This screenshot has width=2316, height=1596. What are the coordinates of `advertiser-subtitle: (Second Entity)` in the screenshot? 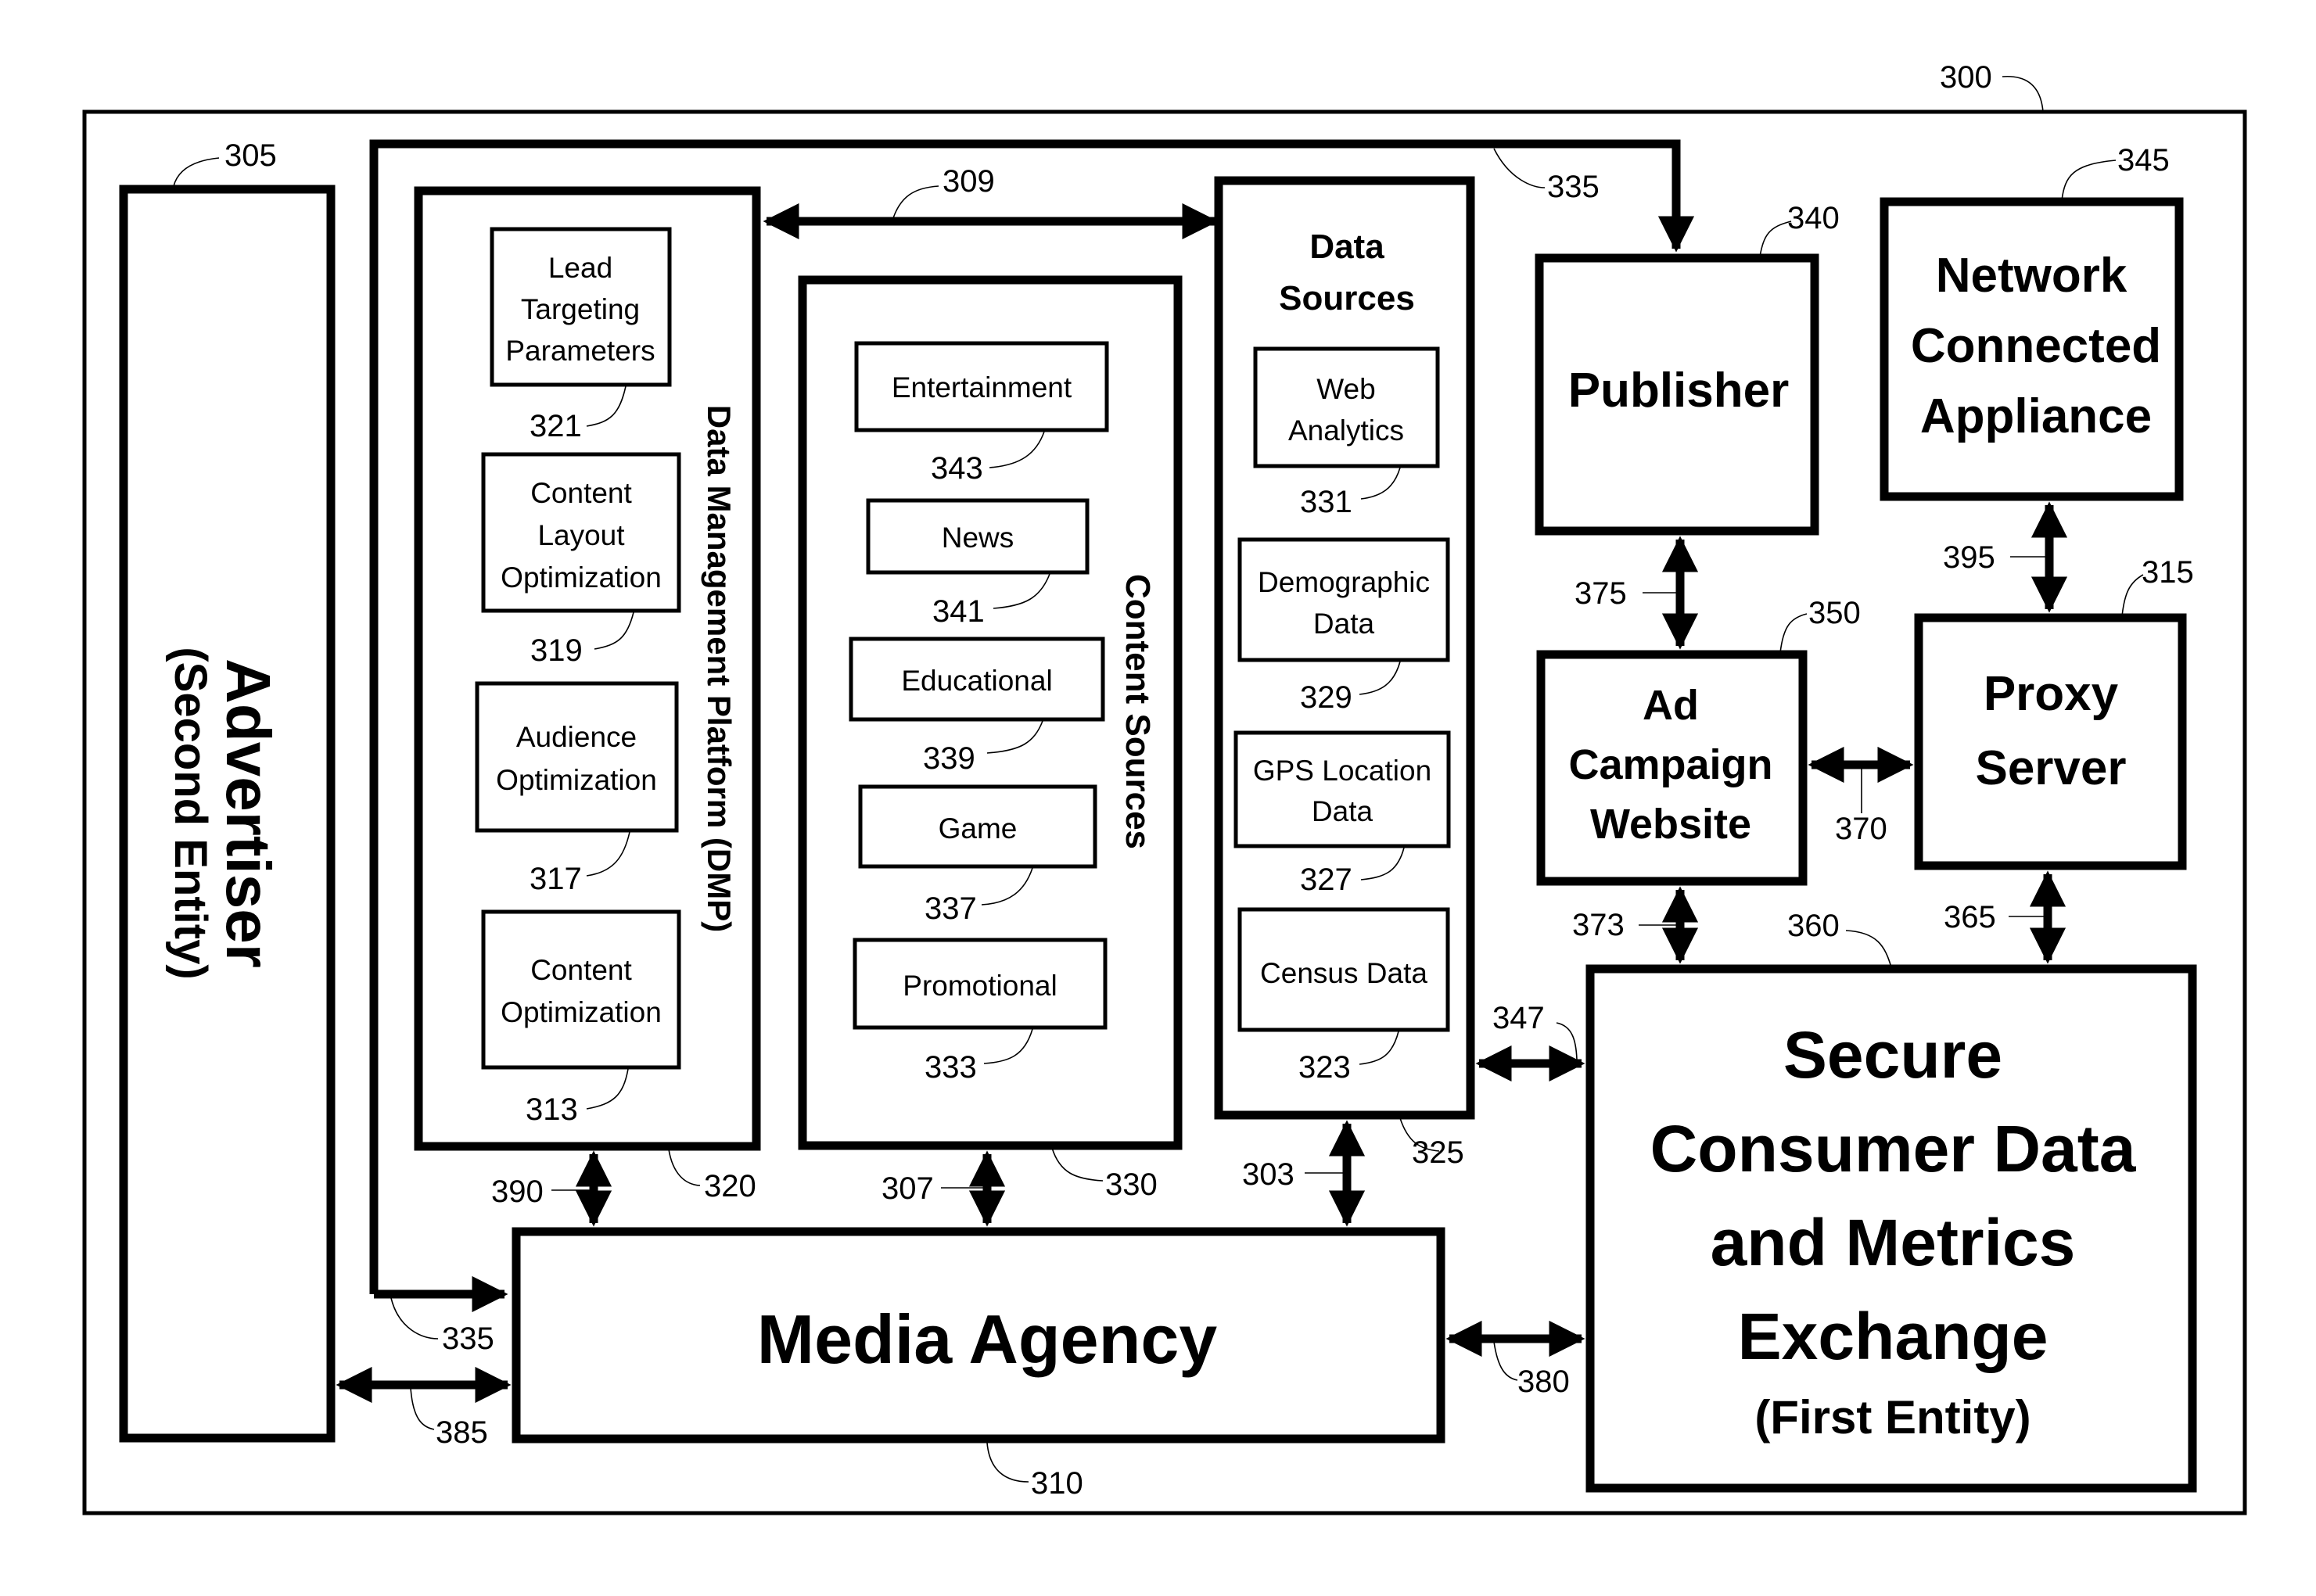 It's located at (191, 813).